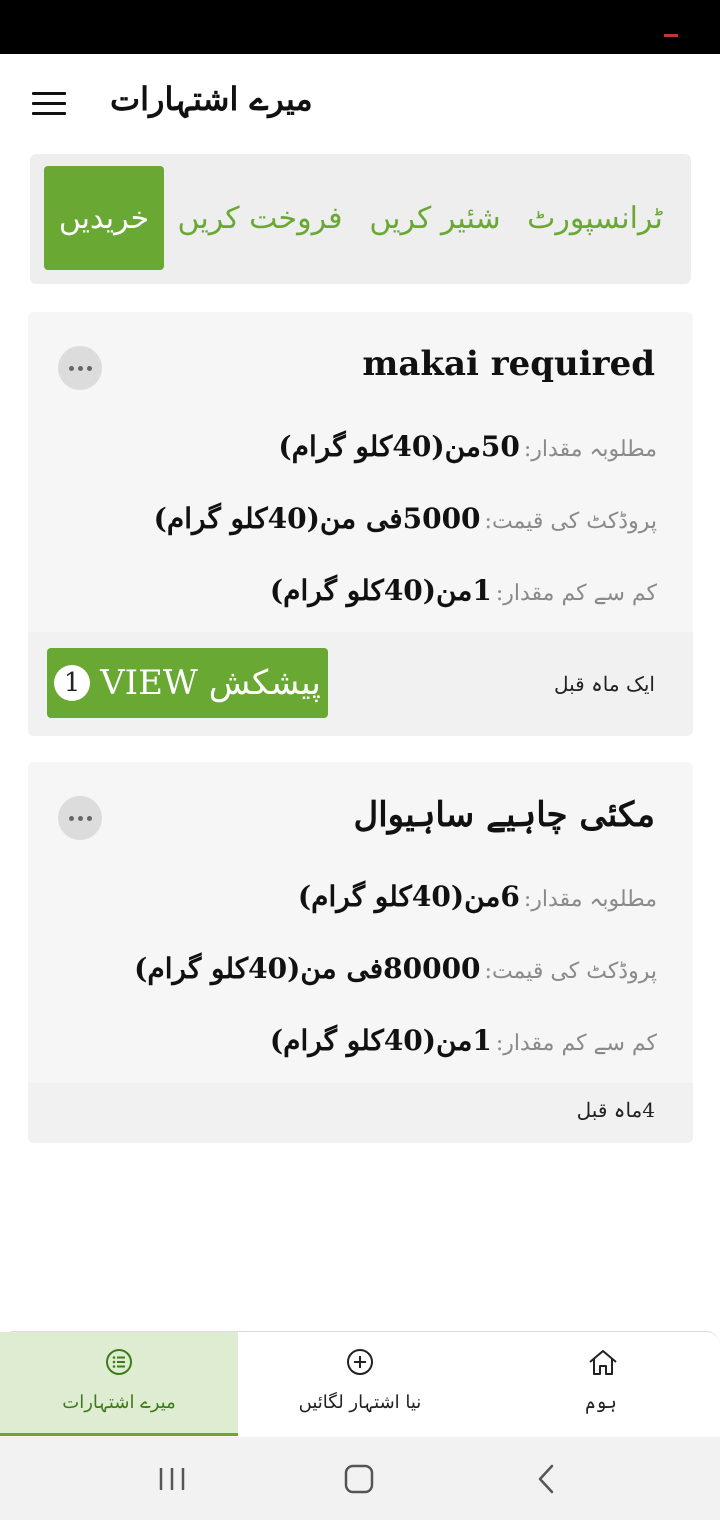 The height and width of the screenshot is (1520, 720). I want to click on view-offers-button: 1 VIEW پیشکش, so click(187, 683).